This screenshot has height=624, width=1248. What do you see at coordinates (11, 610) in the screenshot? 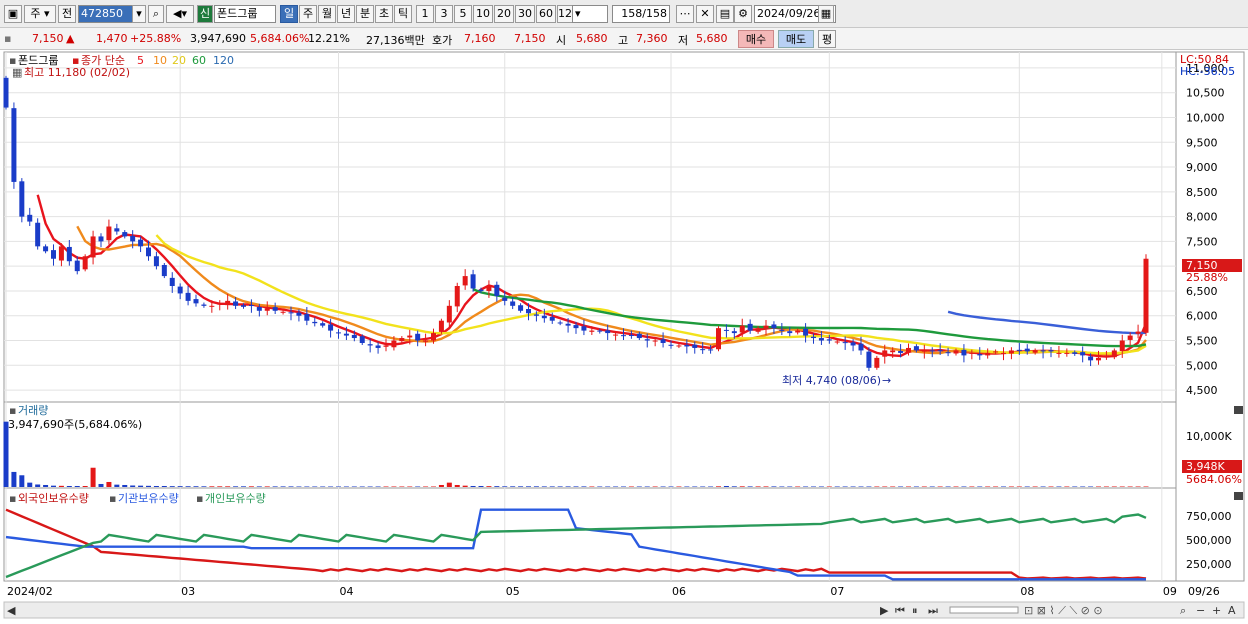
I see `scroll-left-icon: ◀` at bounding box center [11, 610].